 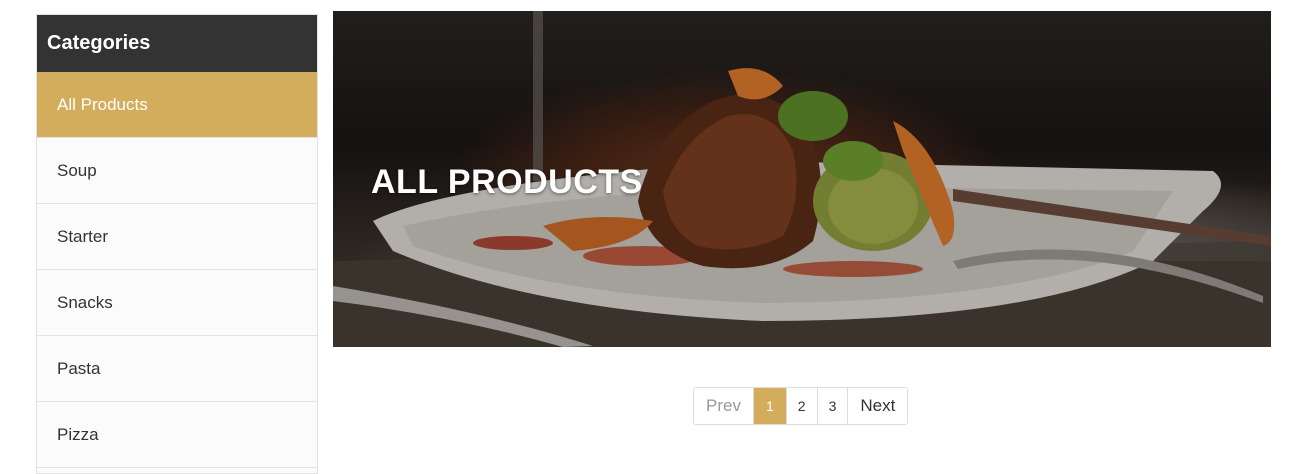 What do you see at coordinates (177, 43) in the screenshot?
I see `sidebar-title: Categories` at bounding box center [177, 43].